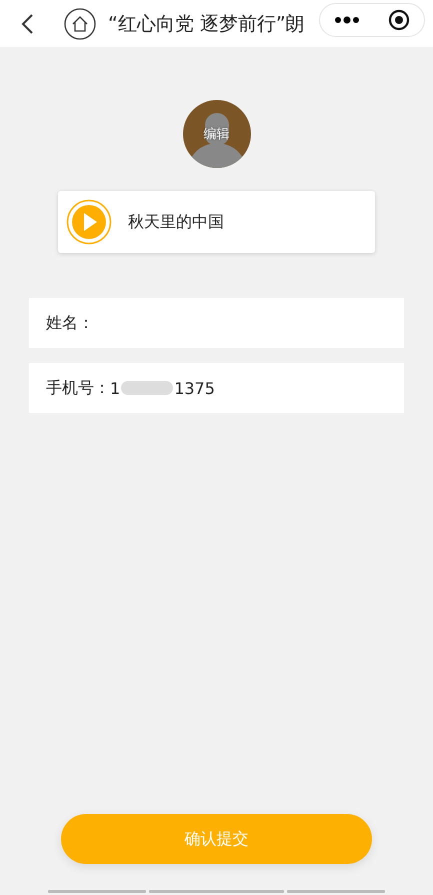 The width and height of the screenshot is (433, 895). Describe the element at coordinates (206, 24) in the screenshot. I see `page-title: “红心向党 逐梦前行”朗` at that location.